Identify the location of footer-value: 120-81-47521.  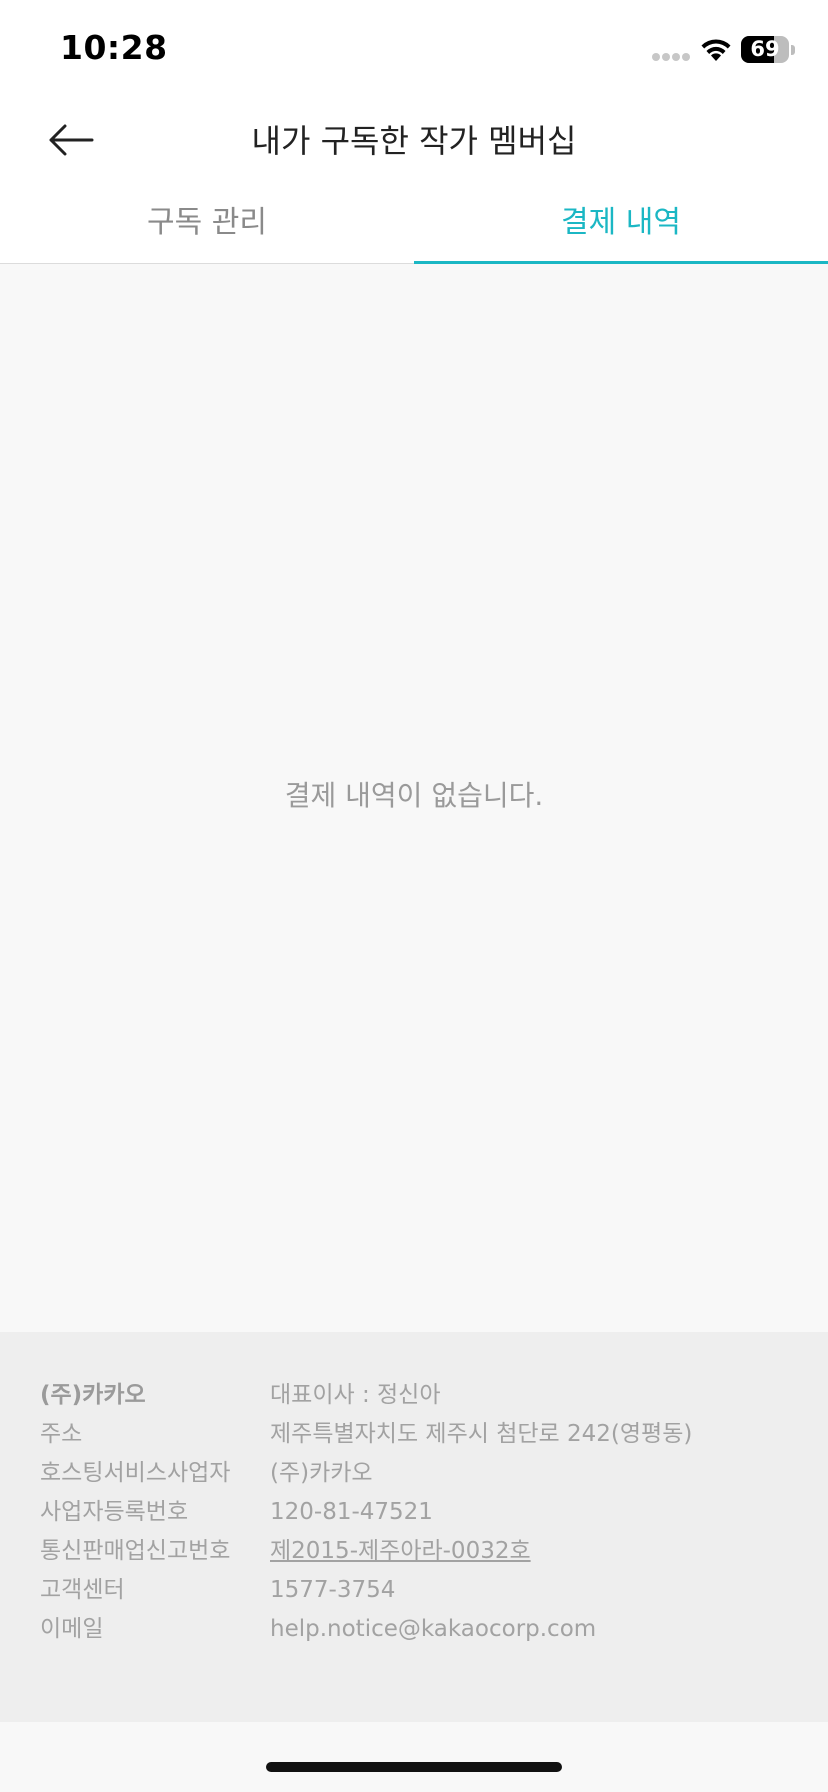
(351, 1512).